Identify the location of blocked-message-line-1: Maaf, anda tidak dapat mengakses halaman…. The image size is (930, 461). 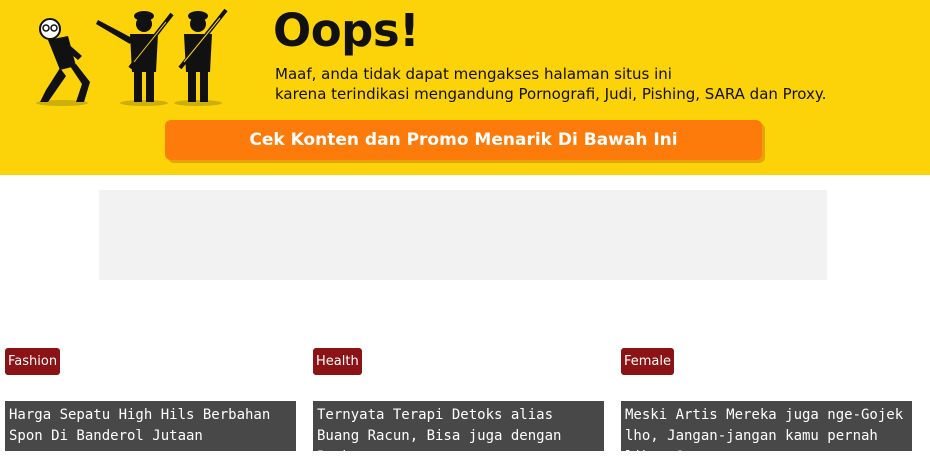
(473, 74).